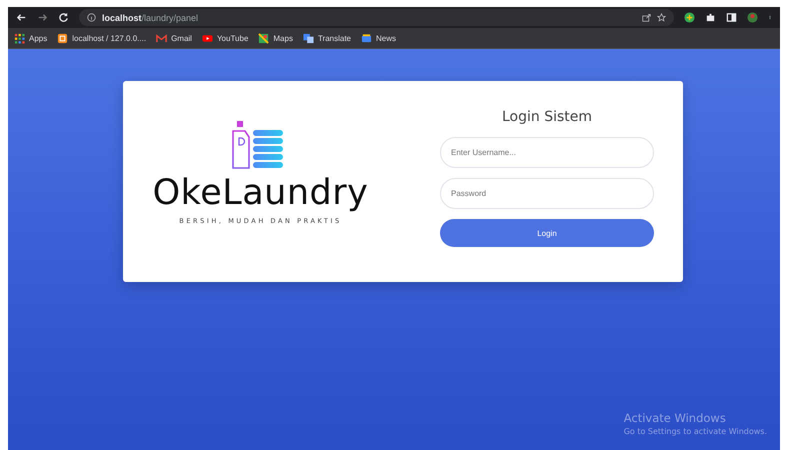 The height and width of the screenshot is (450, 787). What do you see at coordinates (695, 431) in the screenshot?
I see `activation-message: Go to Settings to activate Windows.` at bounding box center [695, 431].